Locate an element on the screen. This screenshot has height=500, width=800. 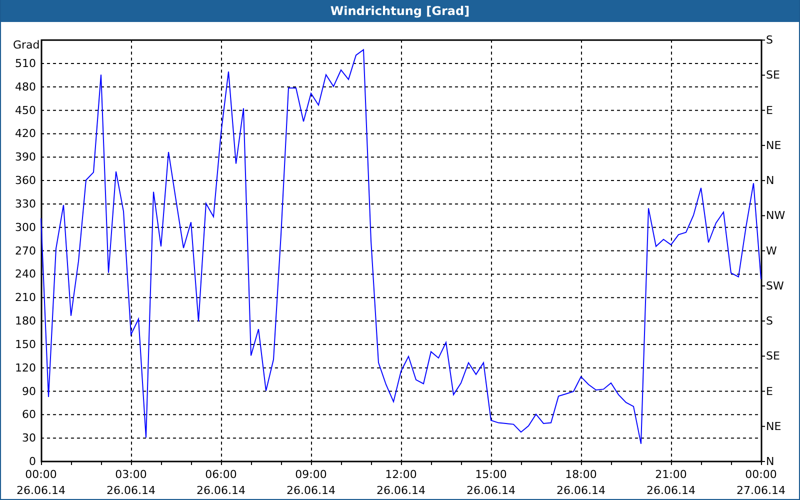
compass-axis-label: SW is located at coordinates (775, 285).